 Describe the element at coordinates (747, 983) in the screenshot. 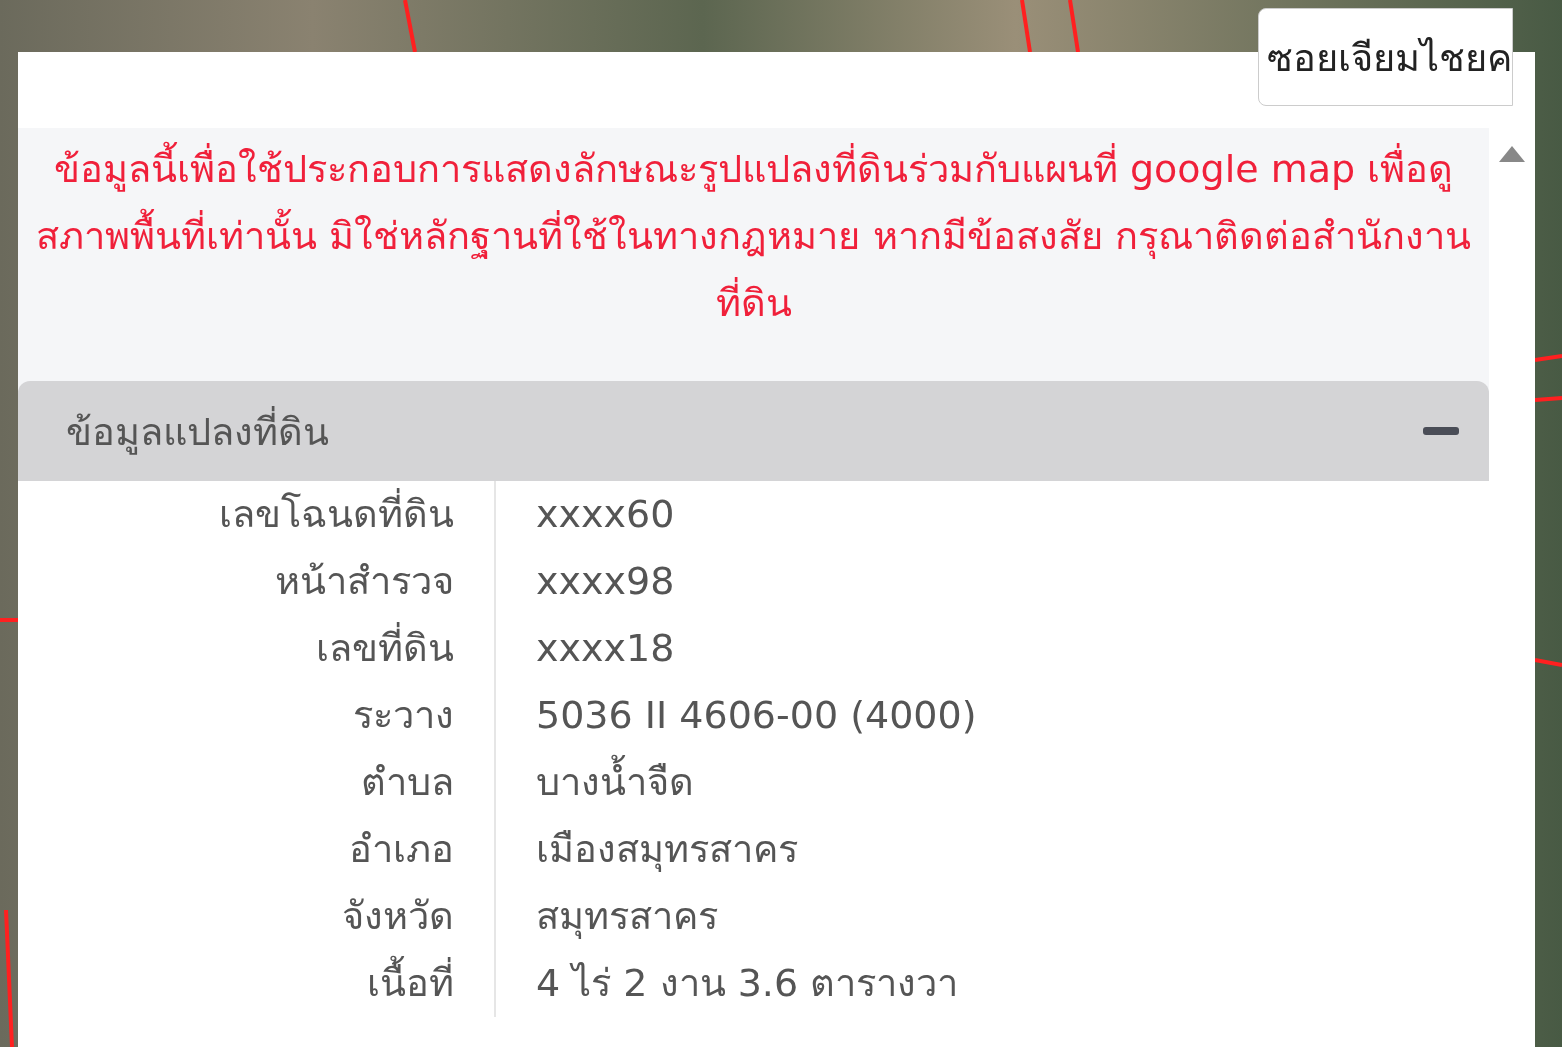

I see `field-value: 4 ไร่ 2 งาน 3.6 ตารางวา` at that location.